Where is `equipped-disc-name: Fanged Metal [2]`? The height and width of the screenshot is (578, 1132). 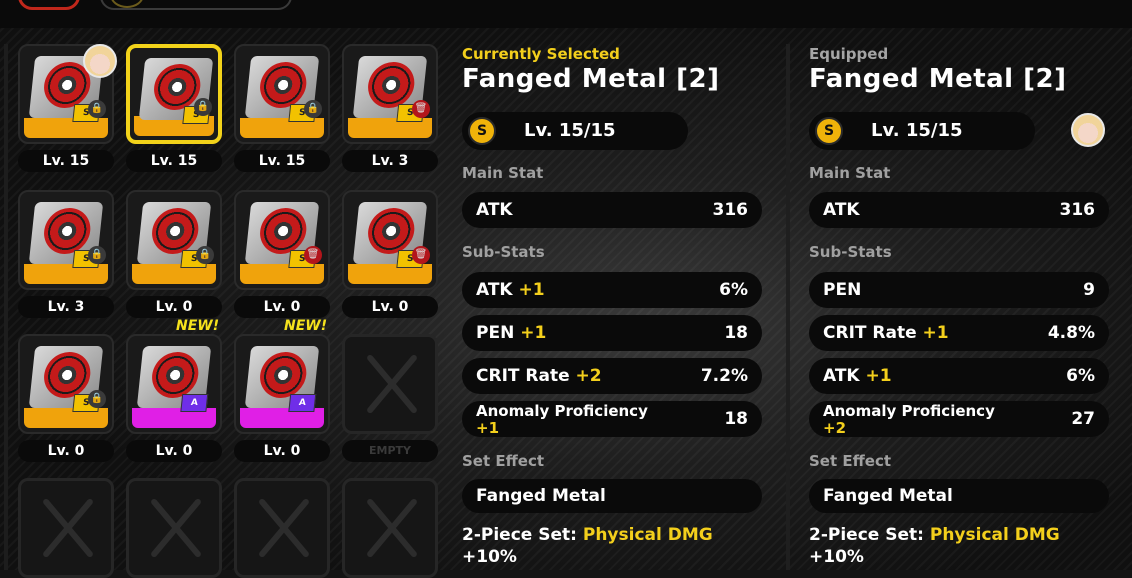 equipped-disc-name: Fanged Metal [2] is located at coordinates (938, 79).